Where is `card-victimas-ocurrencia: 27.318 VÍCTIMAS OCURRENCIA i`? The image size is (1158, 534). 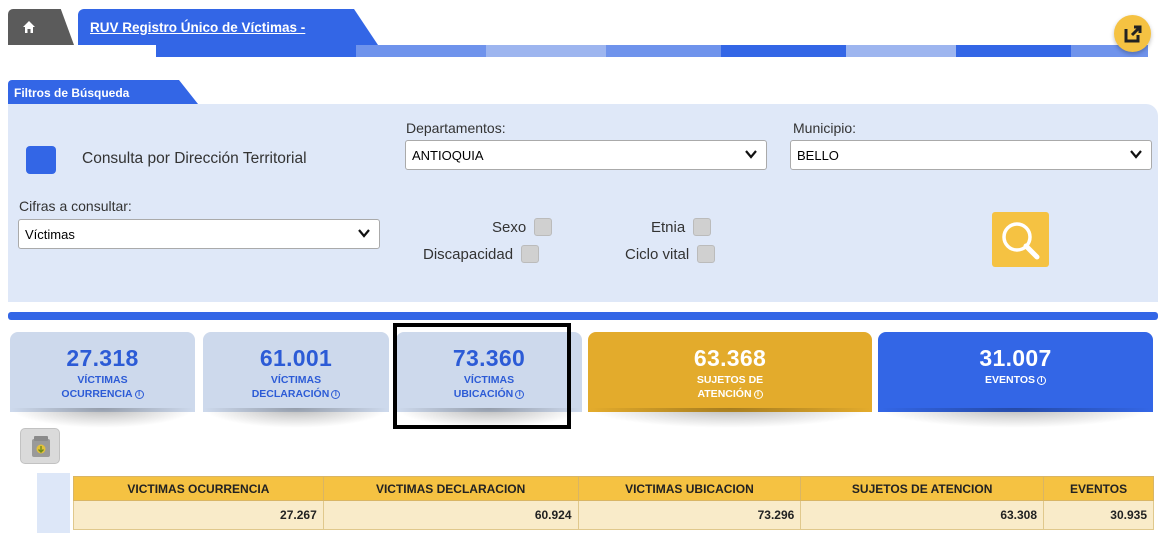 card-victimas-ocurrencia: 27.318 VÍCTIMAS OCURRENCIA i is located at coordinates (102, 372).